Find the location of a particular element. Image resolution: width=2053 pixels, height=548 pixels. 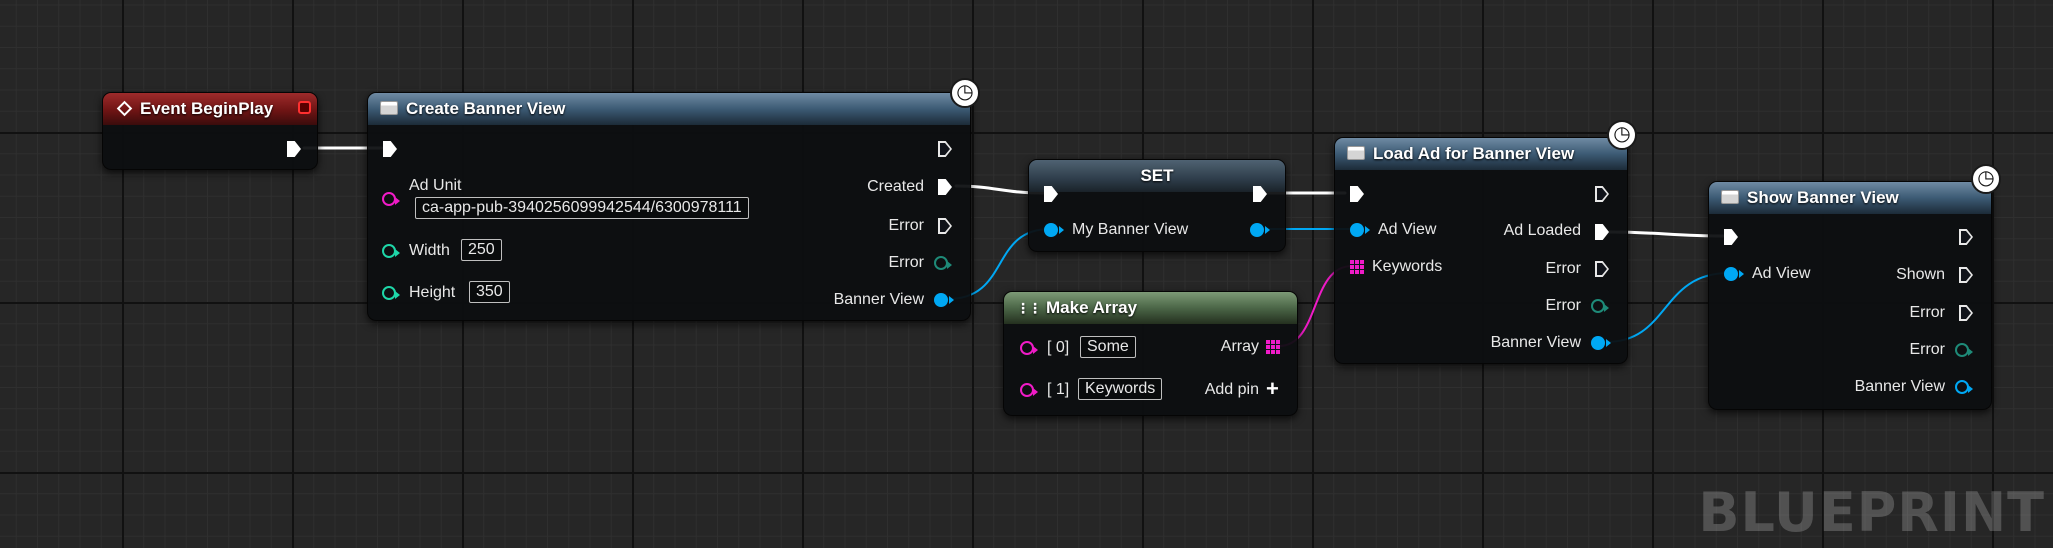

width-pin is located at coordinates (391, 251).